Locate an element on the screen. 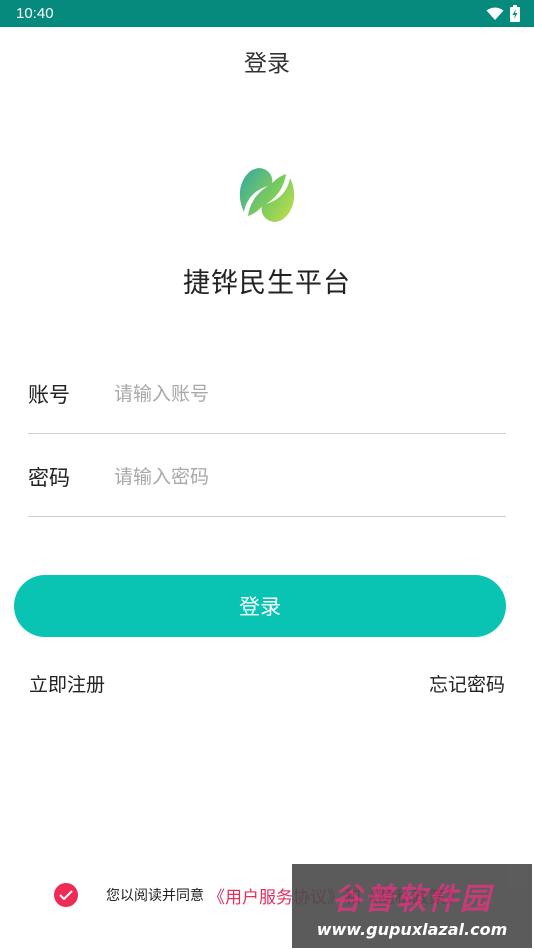  watermark: 谷普软件园 www.gupuxlazal.com is located at coordinates (412, 906).